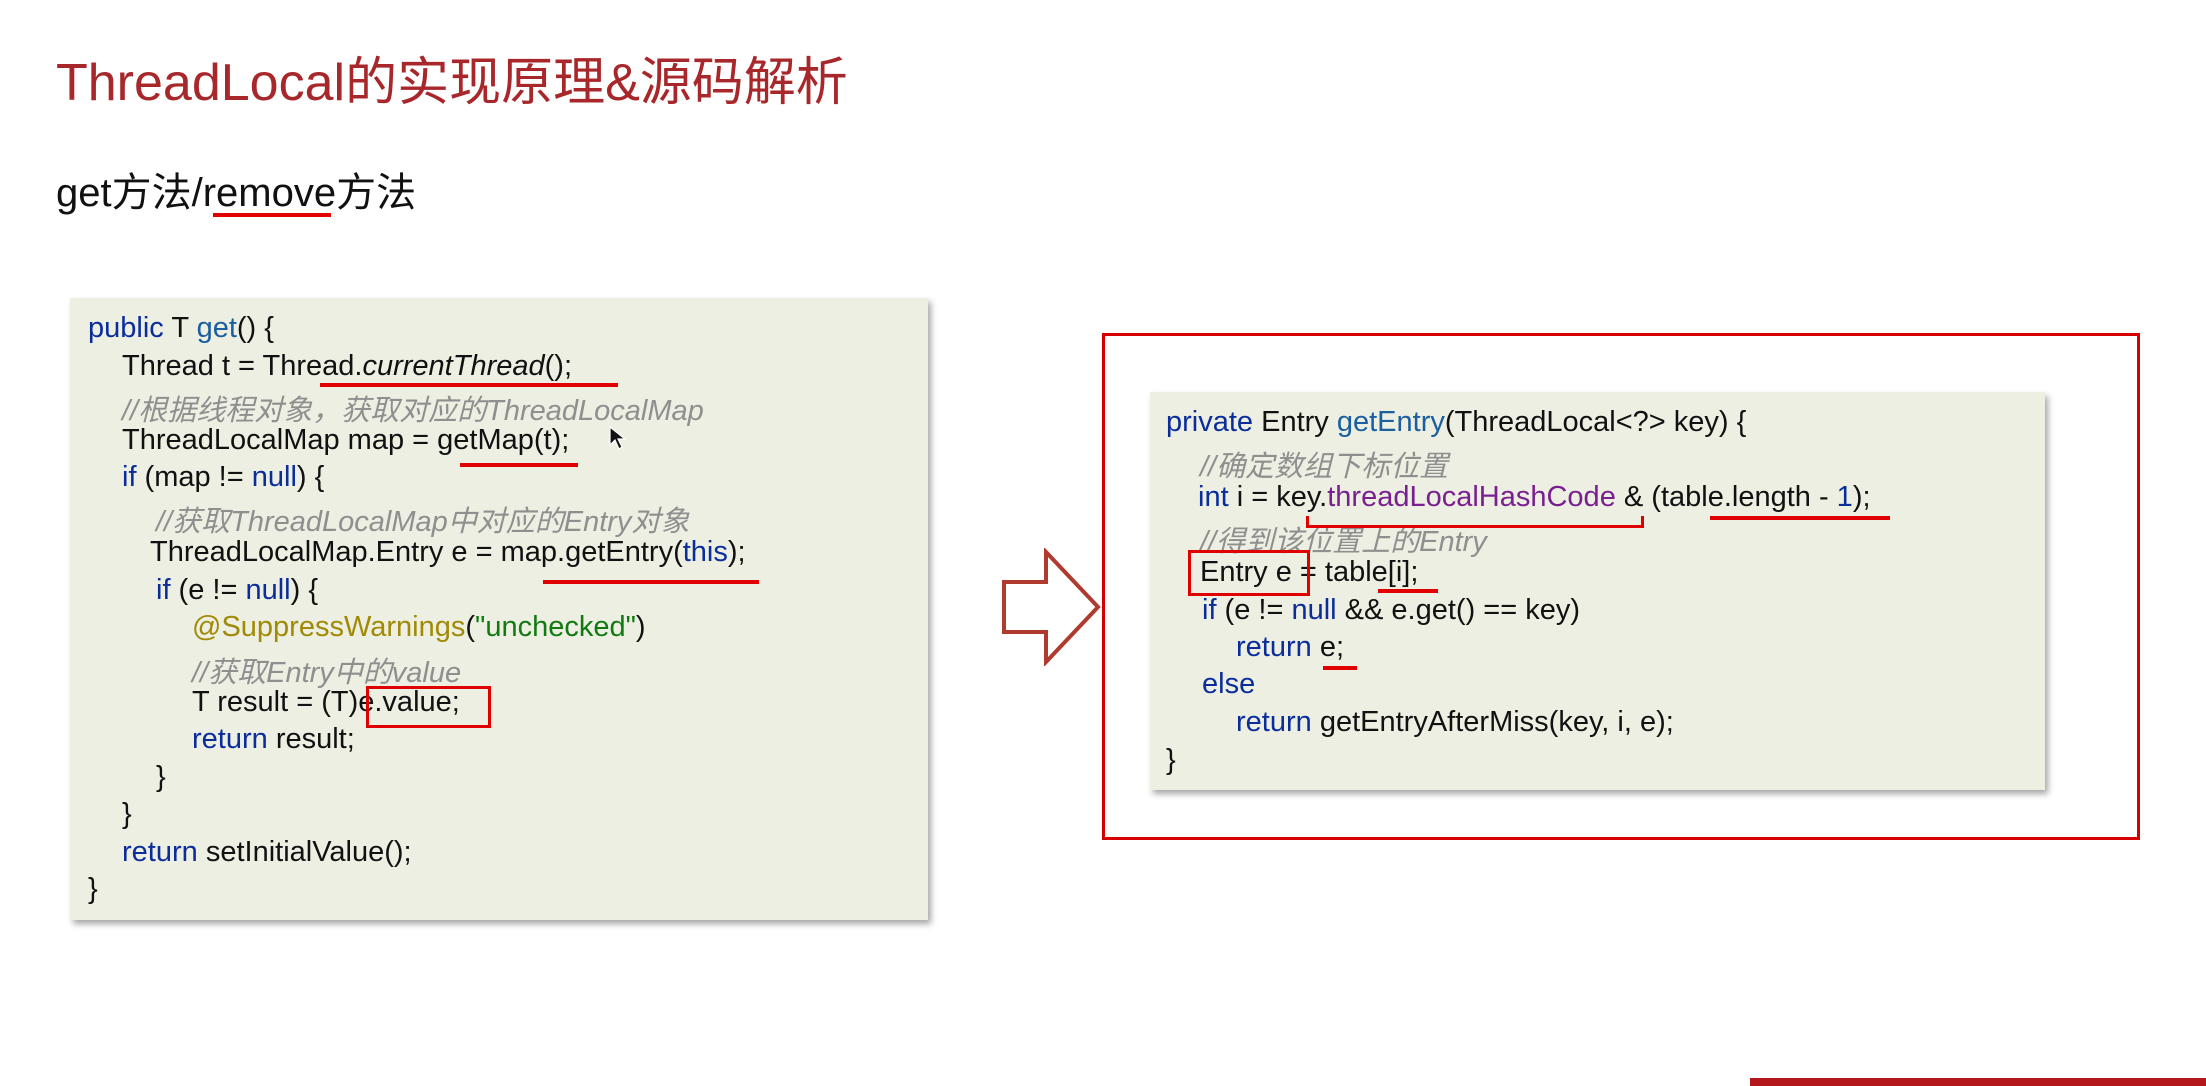 The width and height of the screenshot is (2206, 1086). I want to click on code-keyword: int, so click(1213, 497).